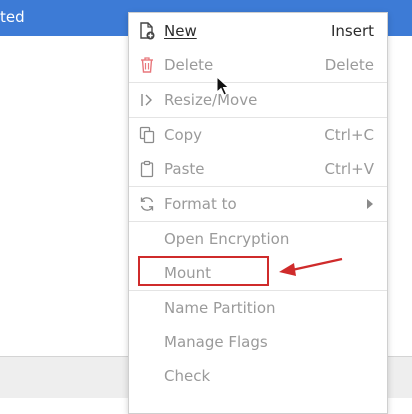 The image size is (412, 414). What do you see at coordinates (311, 266) in the screenshot?
I see `annotation-arrow-icon` at bounding box center [311, 266].